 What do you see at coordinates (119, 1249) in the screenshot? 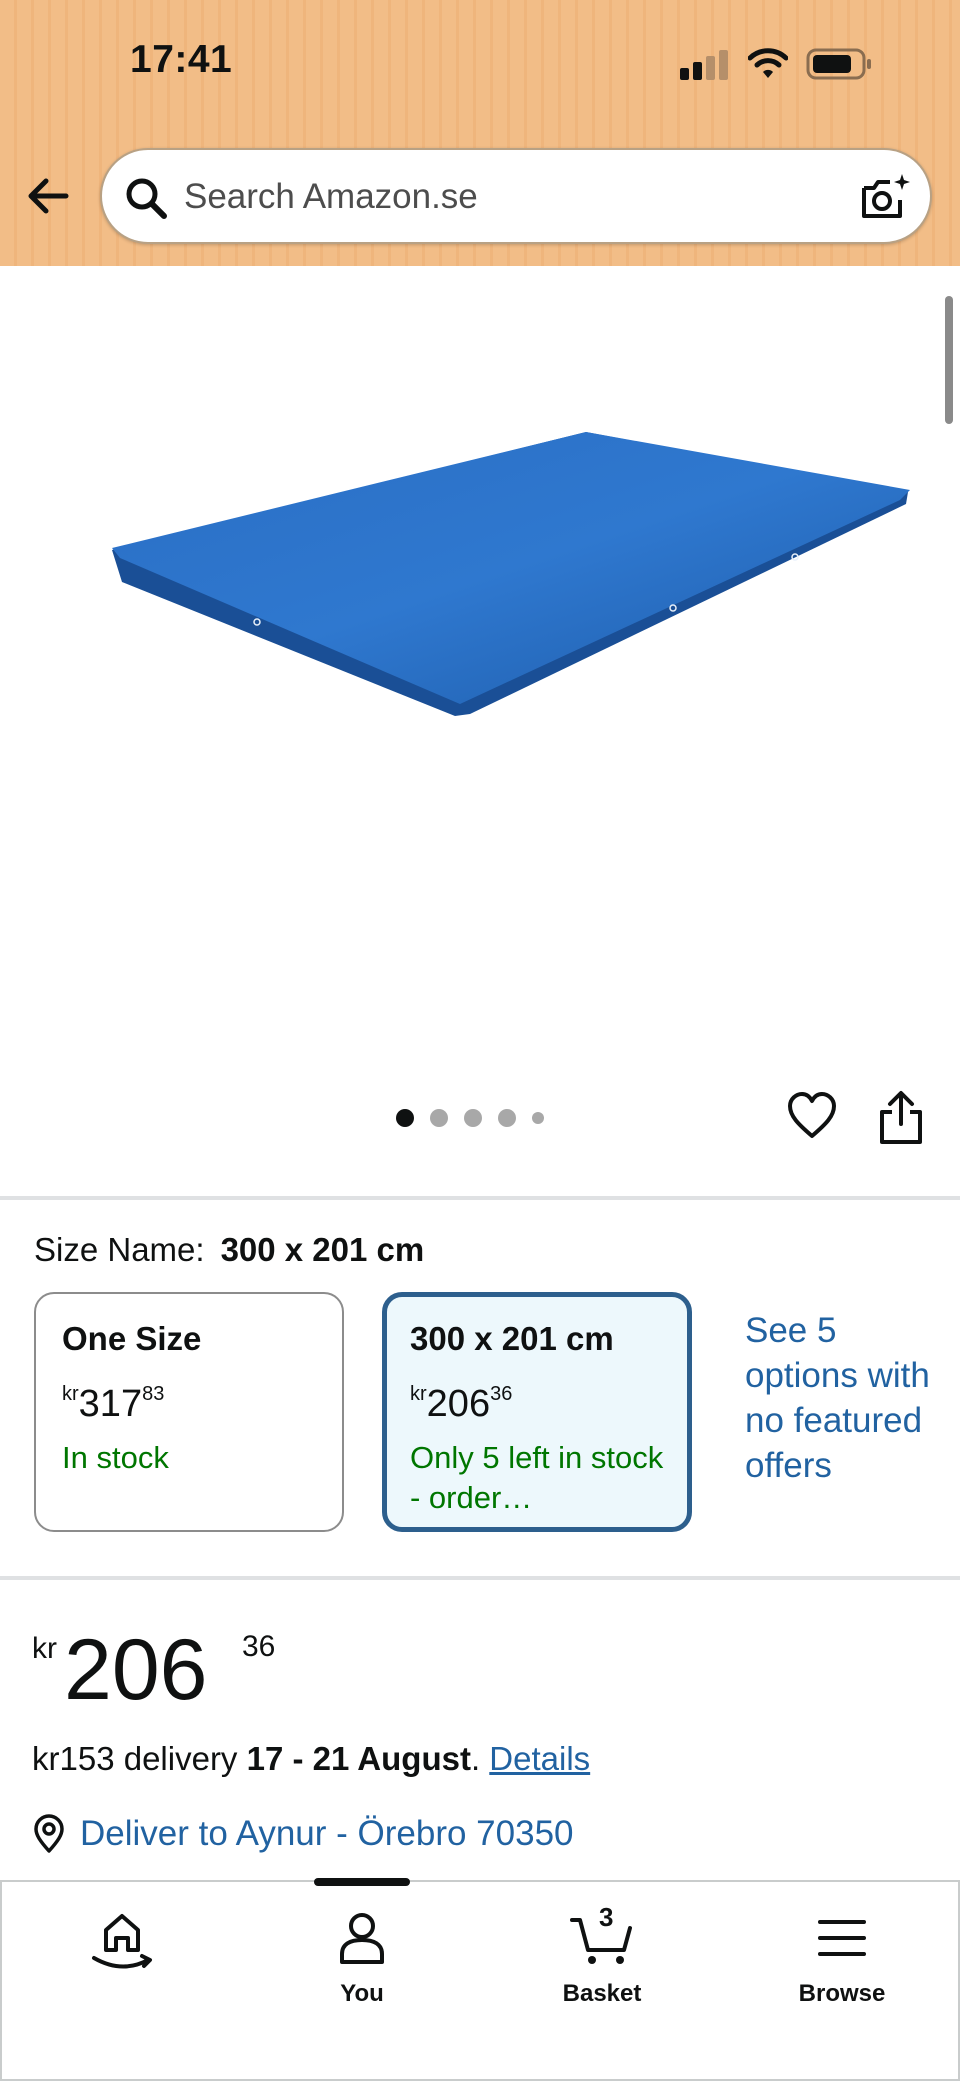
I see `size-label-text: Size Name:` at bounding box center [119, 1249].